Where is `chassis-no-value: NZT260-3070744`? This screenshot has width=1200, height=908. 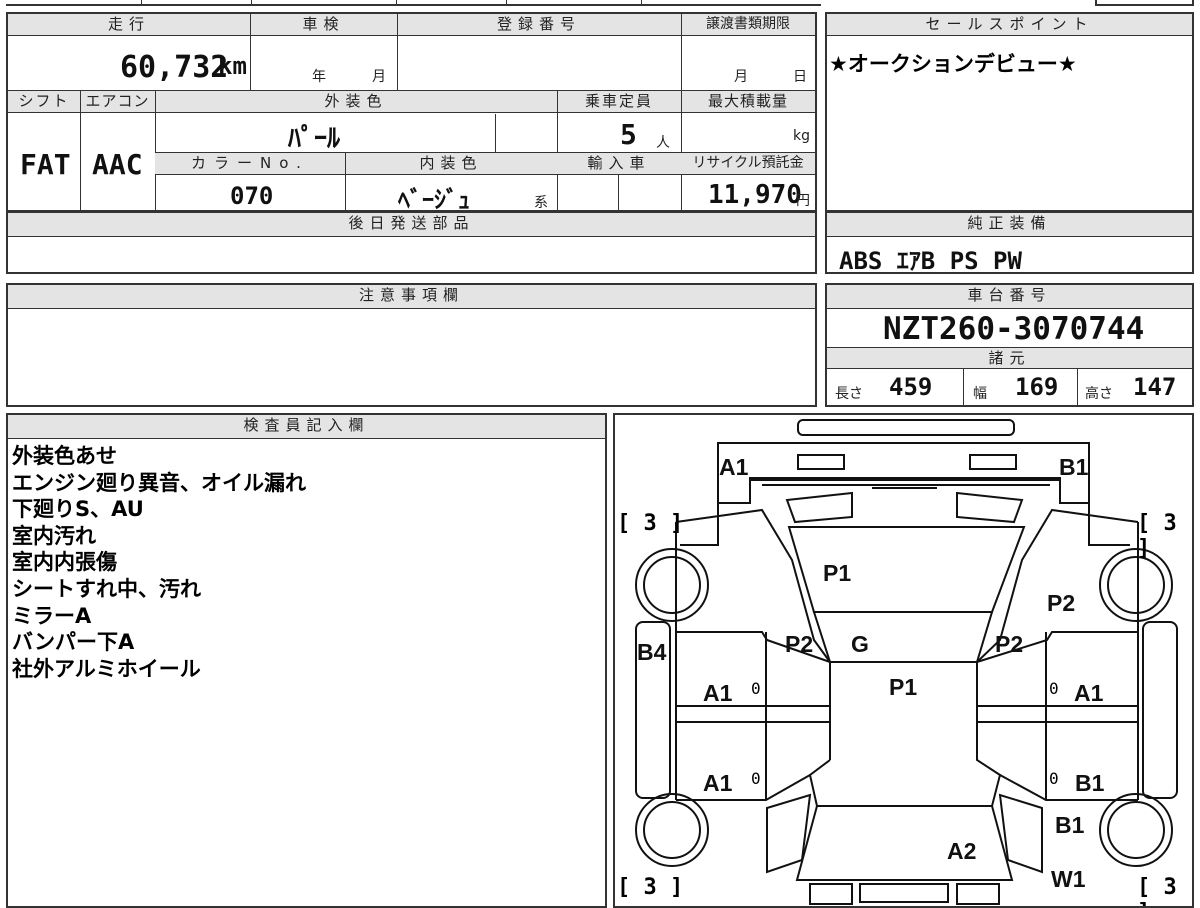 chassis-no-value: NZT260-3070744 is located at coordinates (1014, 329).